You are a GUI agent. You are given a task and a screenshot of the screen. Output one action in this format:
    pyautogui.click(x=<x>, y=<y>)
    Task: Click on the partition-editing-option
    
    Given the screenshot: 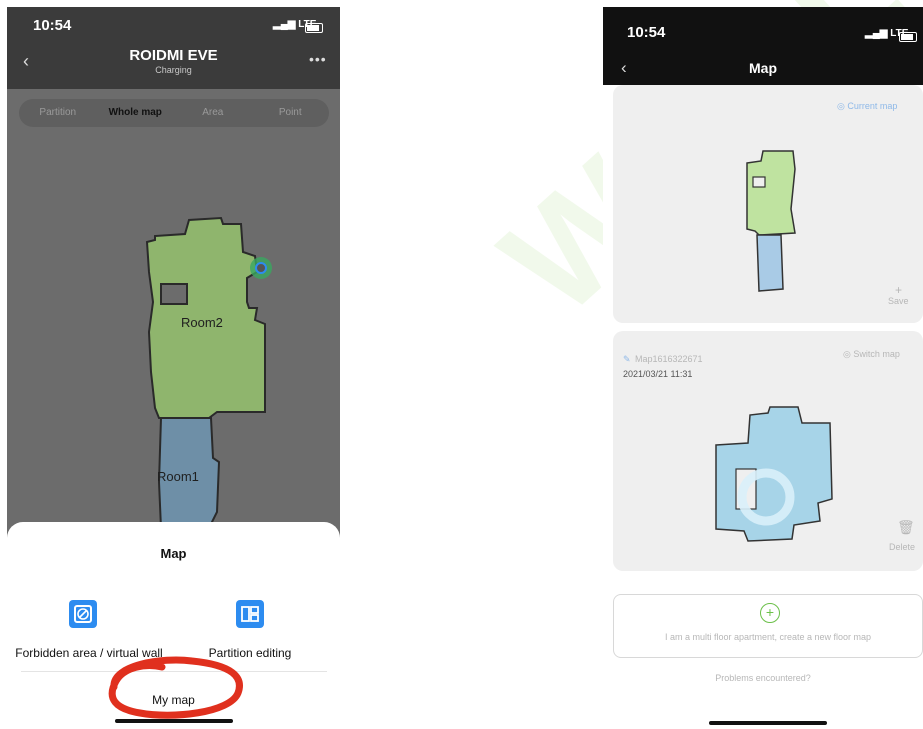 What is the action you would take?
    pyautogui.click(x=250, y=614)
    